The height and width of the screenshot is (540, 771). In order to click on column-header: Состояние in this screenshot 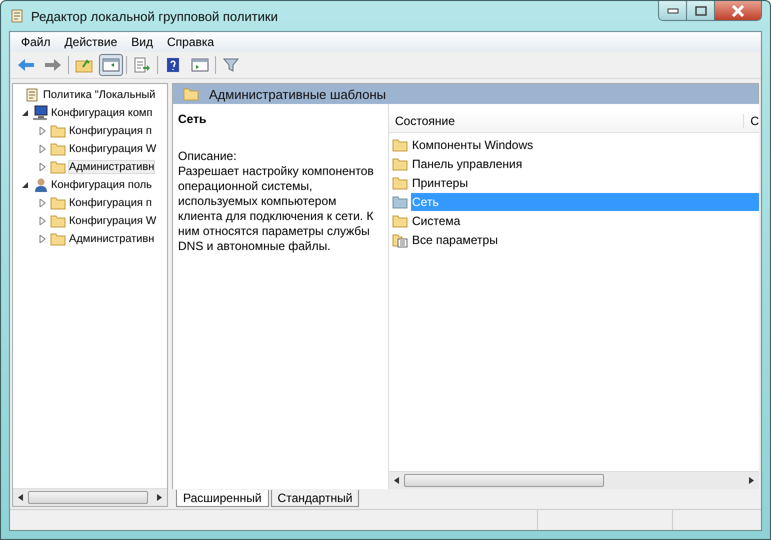, I will do `click(566, 121)`.